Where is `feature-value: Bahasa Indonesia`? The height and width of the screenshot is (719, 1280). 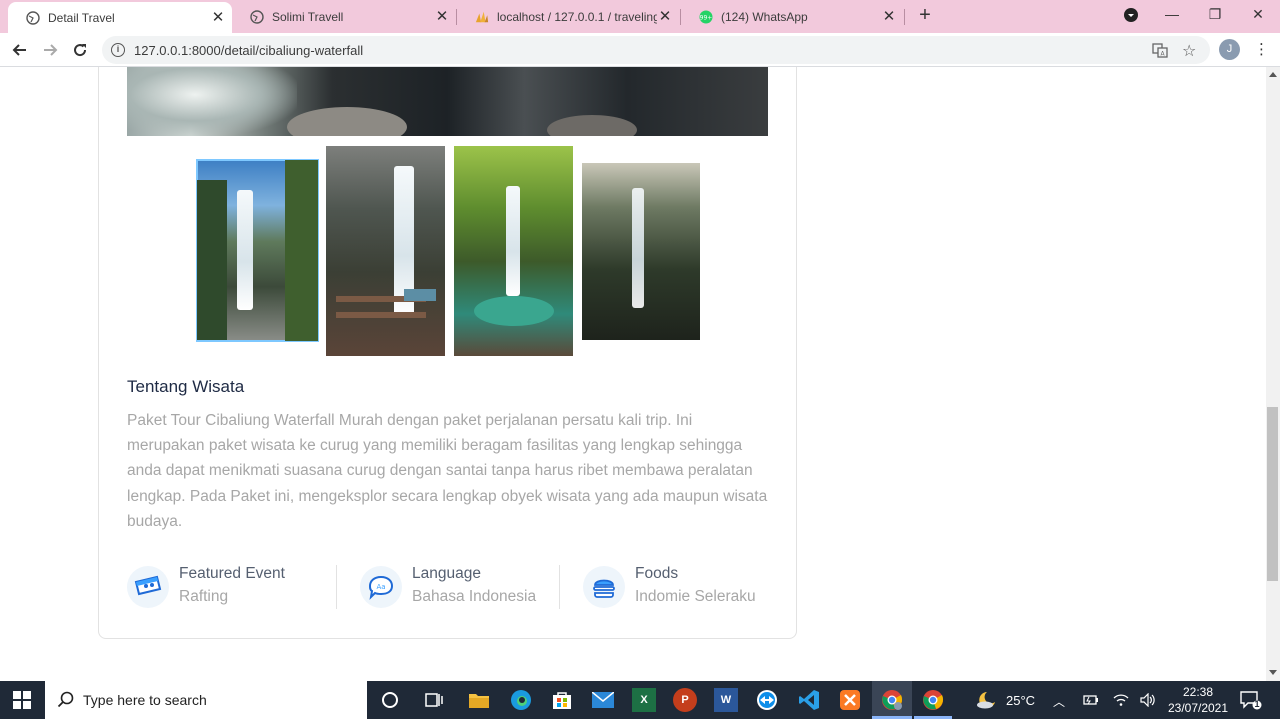 feature-value: Bahasa Indonesia is located at coordinates (474, 596).